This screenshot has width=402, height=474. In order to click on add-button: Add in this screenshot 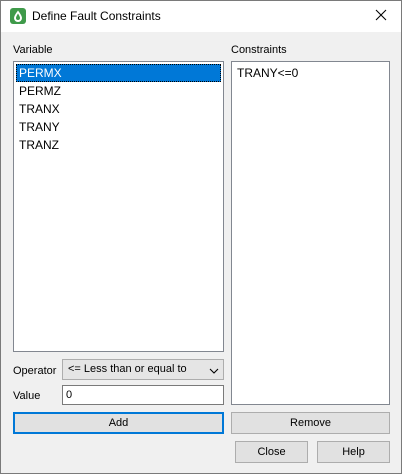, I will do `click(118, 423)`.